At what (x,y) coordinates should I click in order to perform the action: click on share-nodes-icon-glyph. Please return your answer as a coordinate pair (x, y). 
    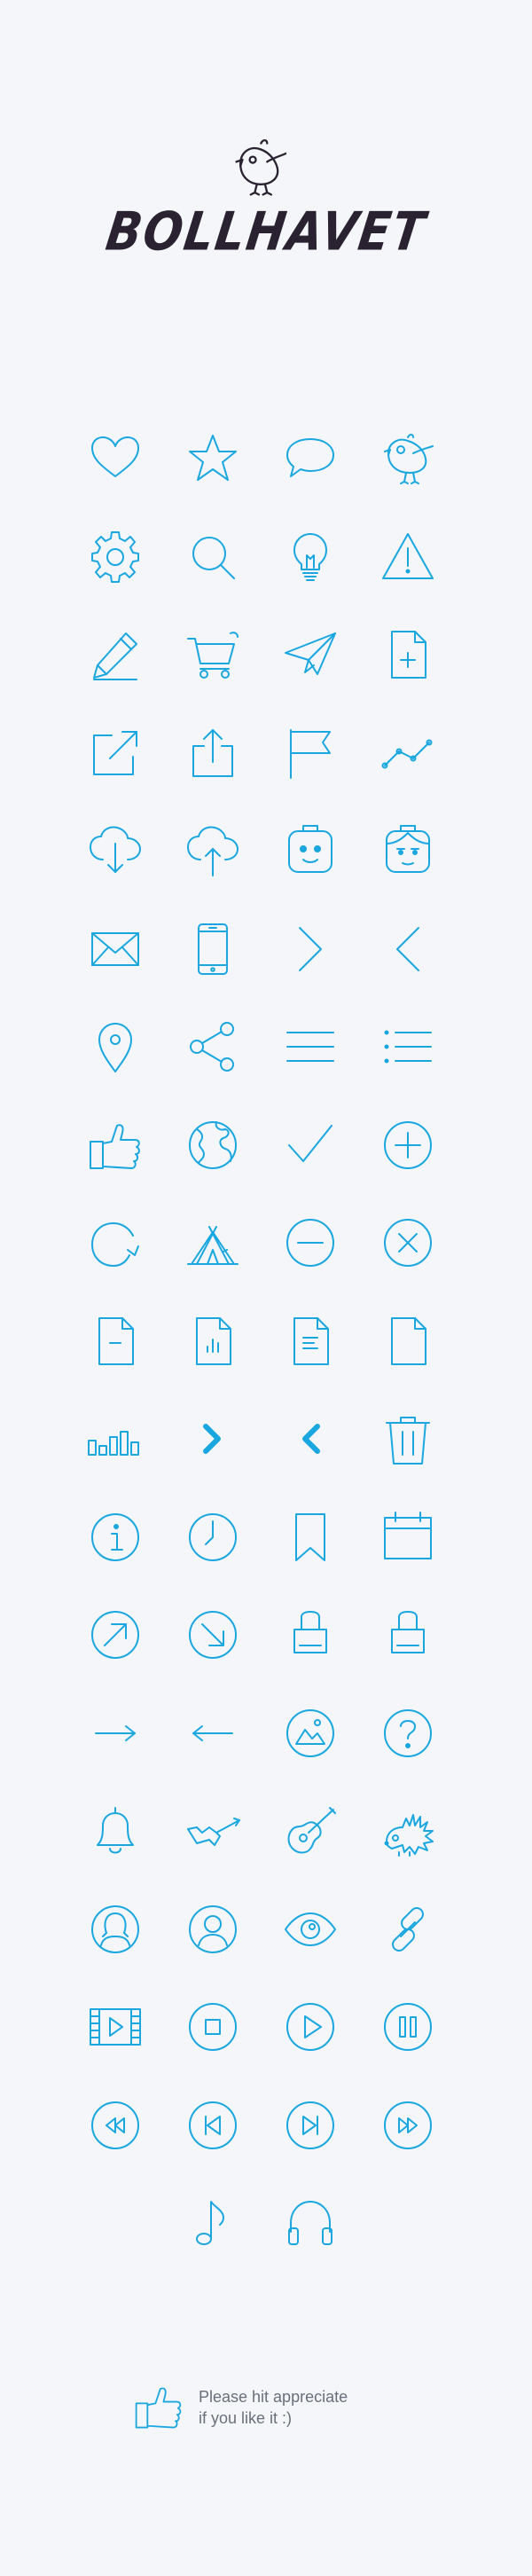
    Looking at the image, I should click on (213, 1046).